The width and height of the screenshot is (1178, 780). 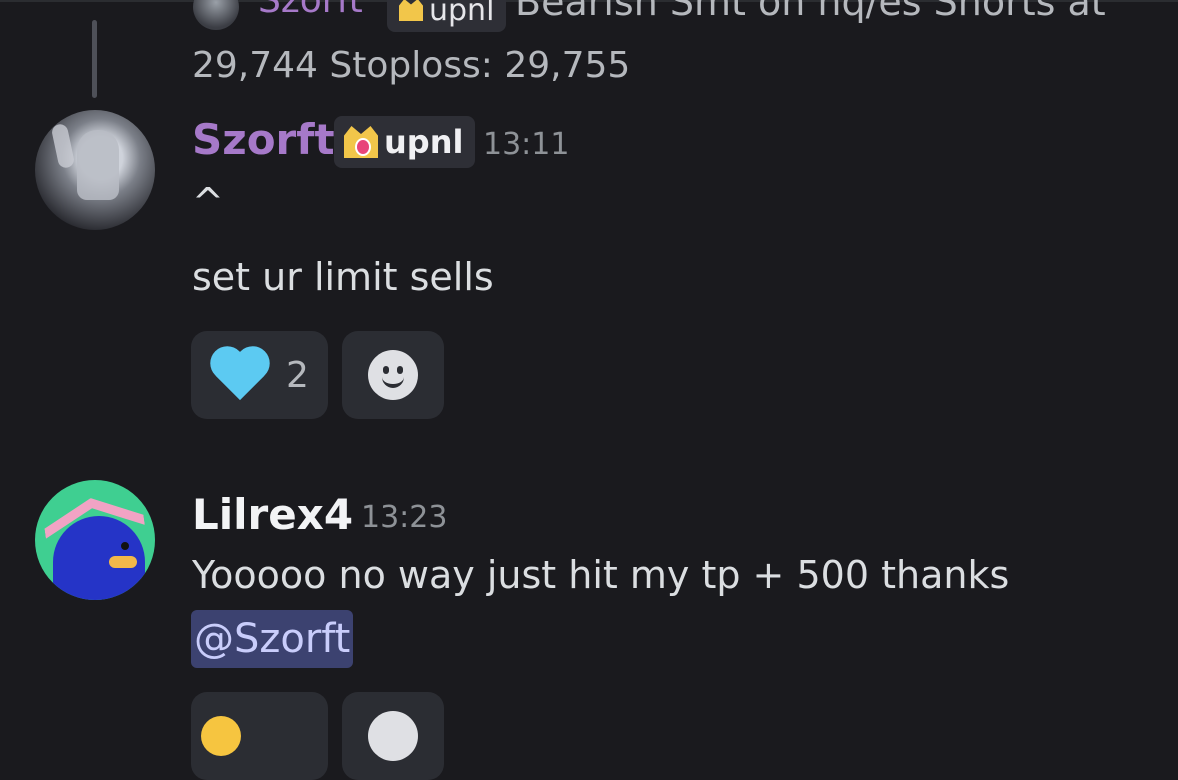 What do you see at coordinates (526, 144) in the screenshot?
I see `message-timestamp: 13:11` at bounding box center [526, 144].